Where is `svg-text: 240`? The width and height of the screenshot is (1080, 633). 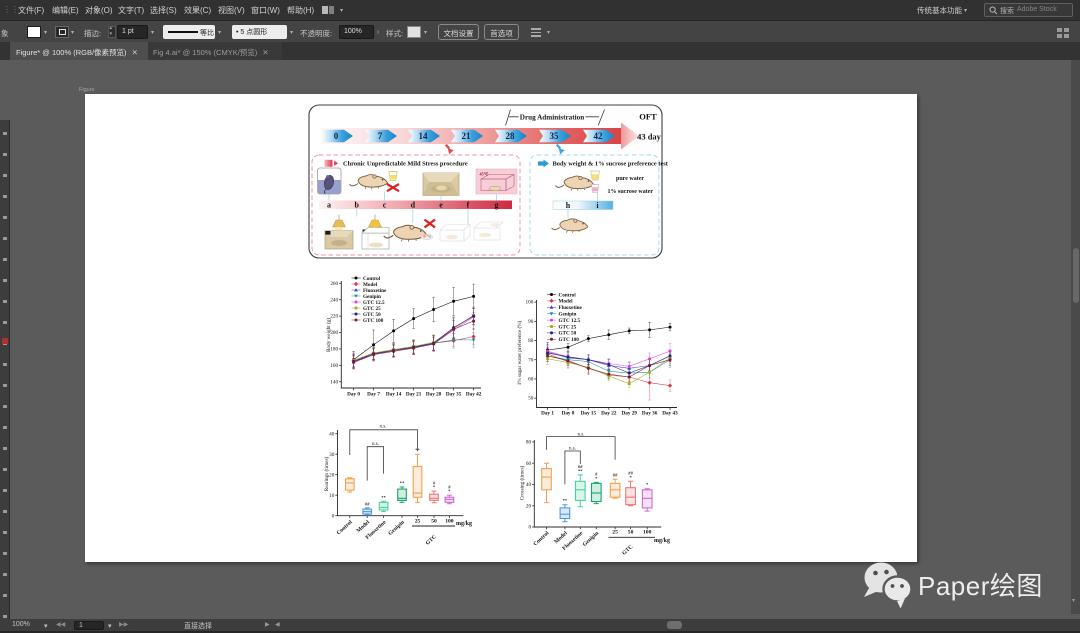
svg-text: 240 is located at coordinates (334, 300).